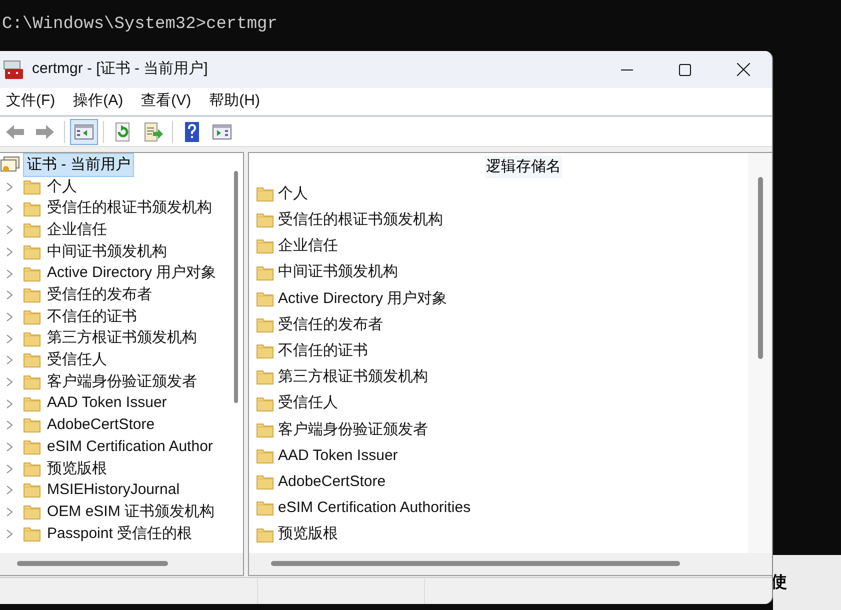  Describe the element at coordinates (62, 187) in the screenshot. I see `tree-item: 个人` at that location.